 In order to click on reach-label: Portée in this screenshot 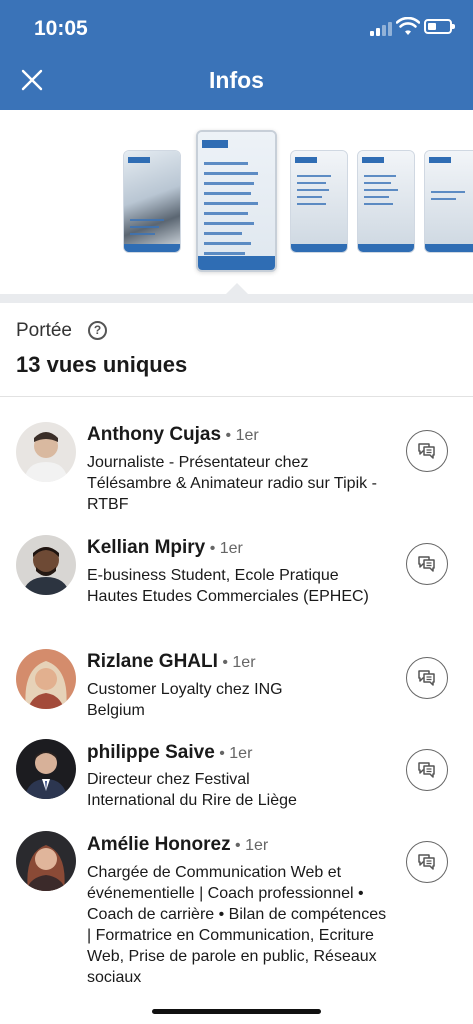, I will do `click(44, 330)`.